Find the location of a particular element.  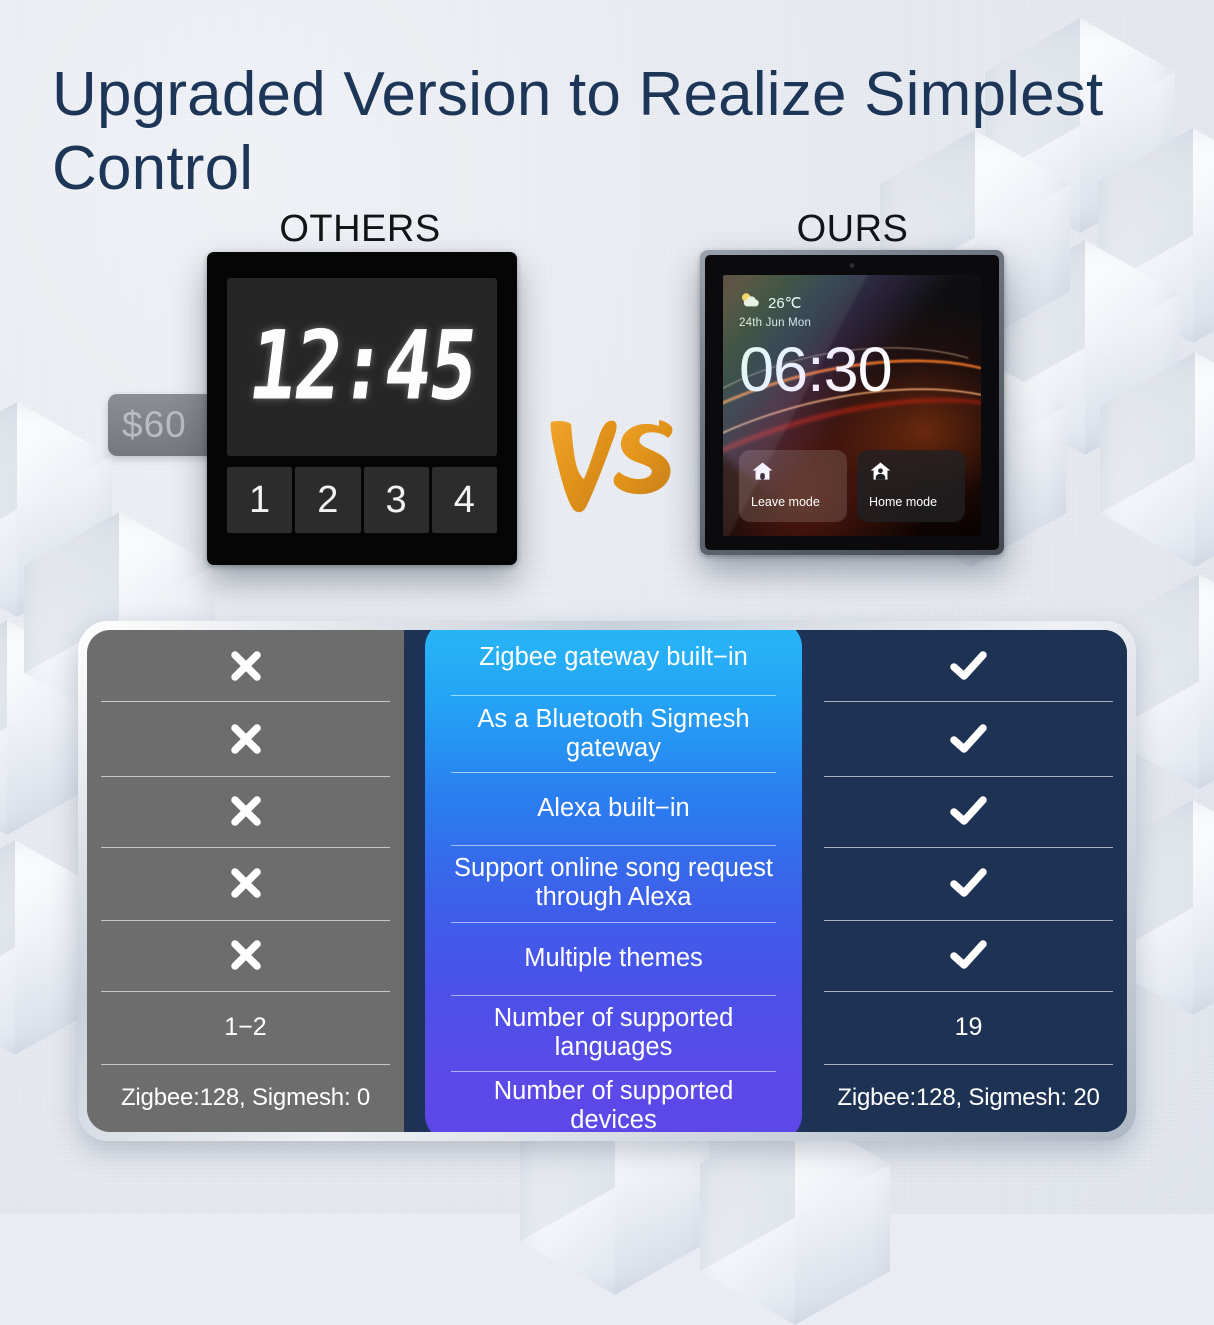

leave-mode-label: Leave mode is located at coordinates (785, 502).